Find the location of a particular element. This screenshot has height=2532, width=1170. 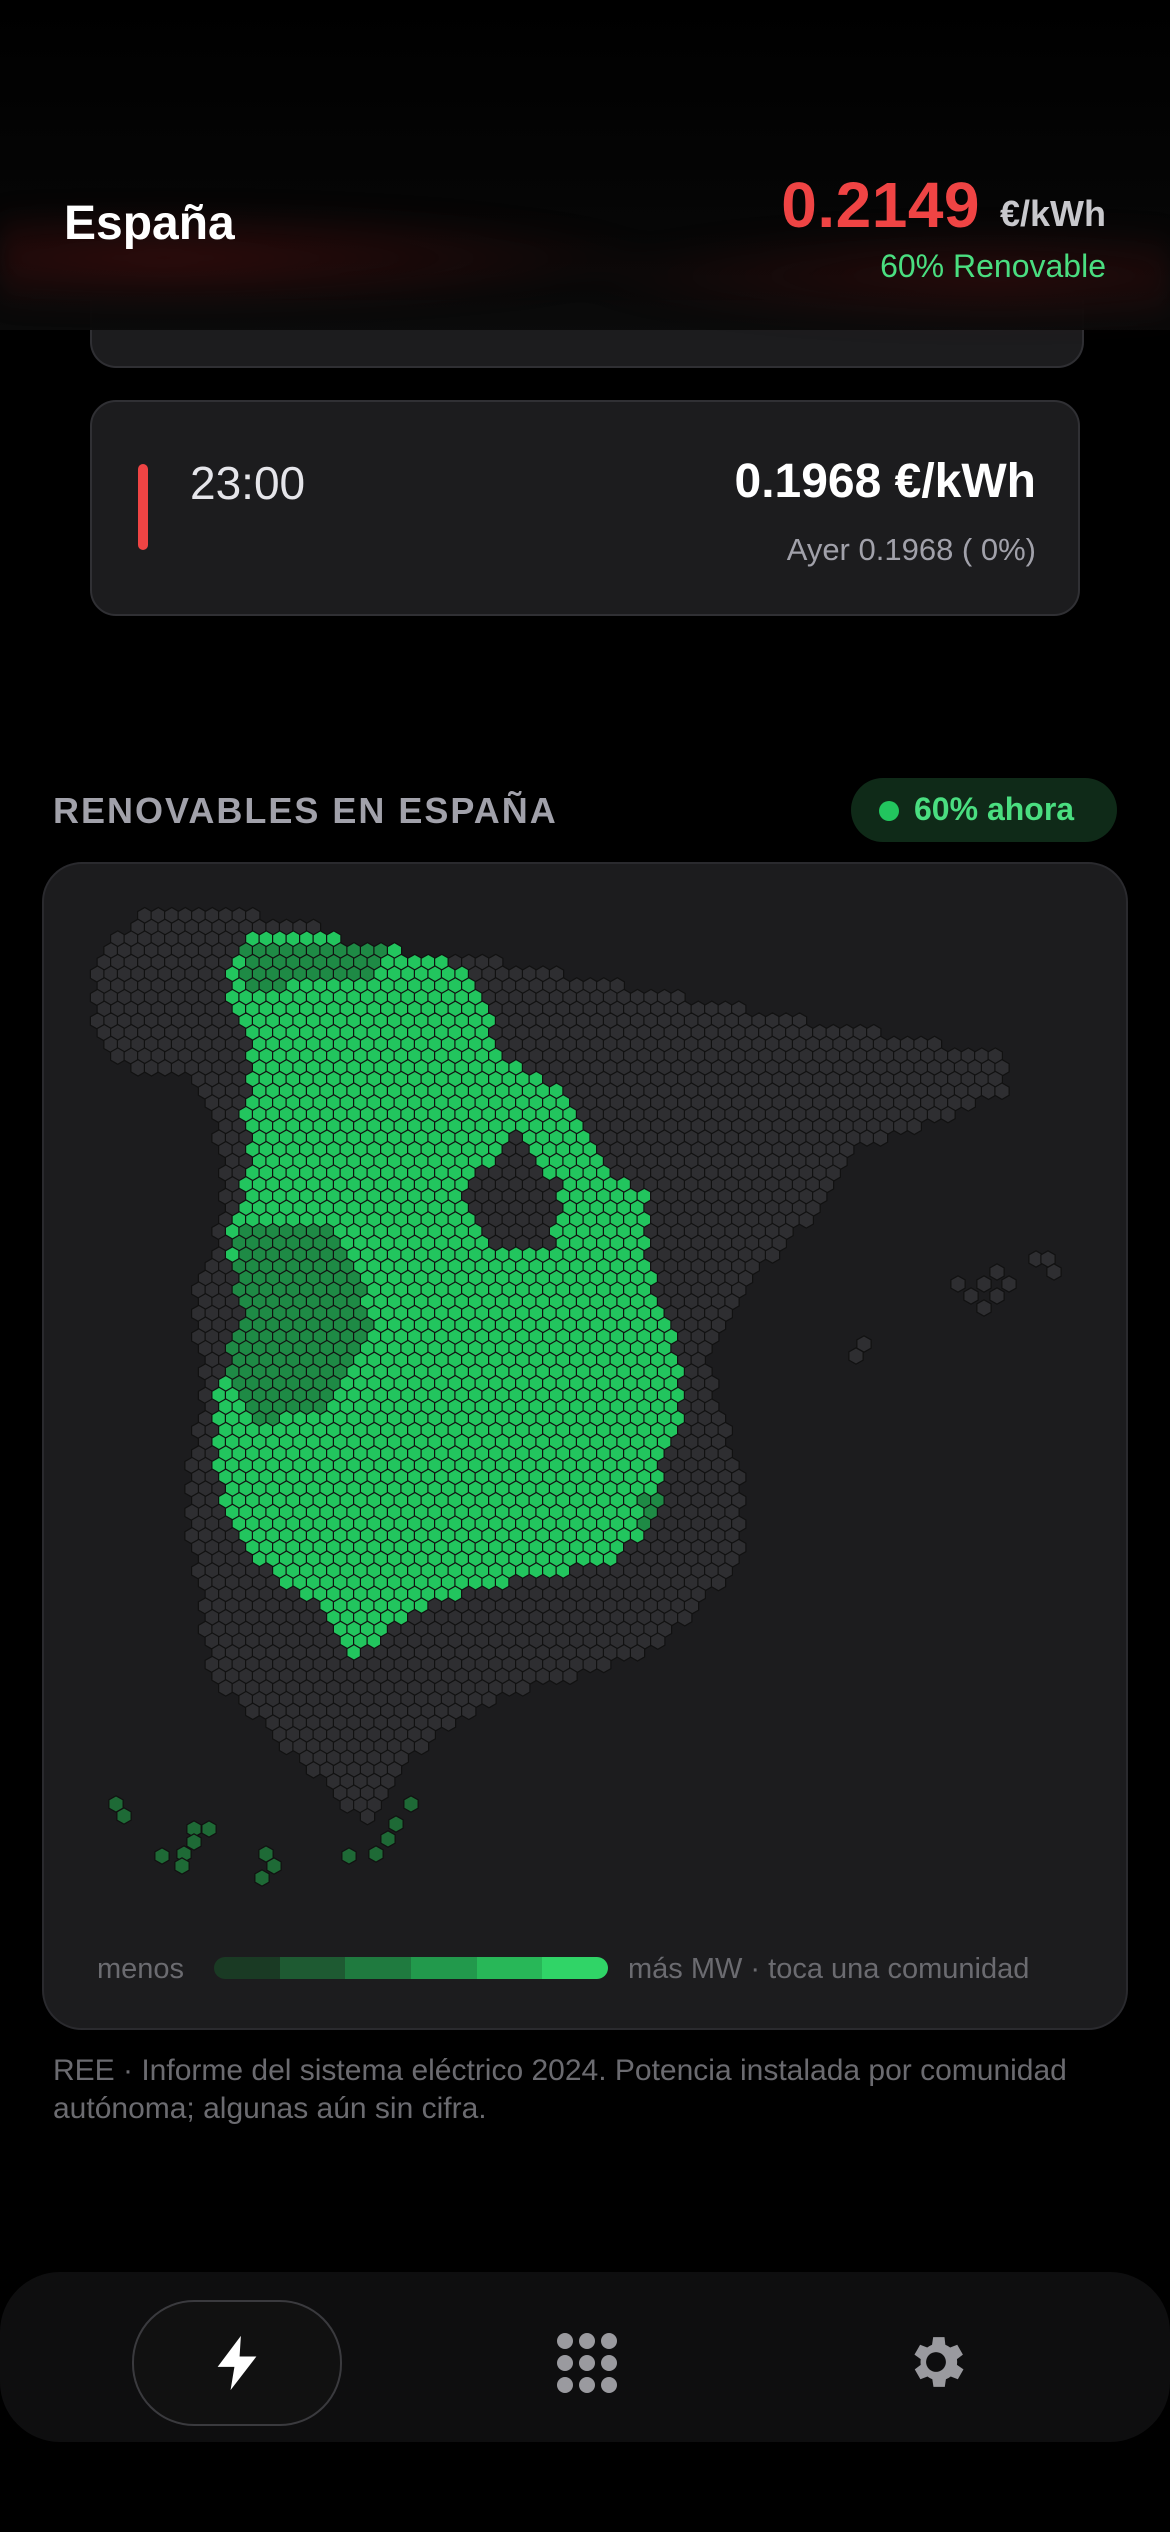

grid-icon is located at coordinates (587, 2363).